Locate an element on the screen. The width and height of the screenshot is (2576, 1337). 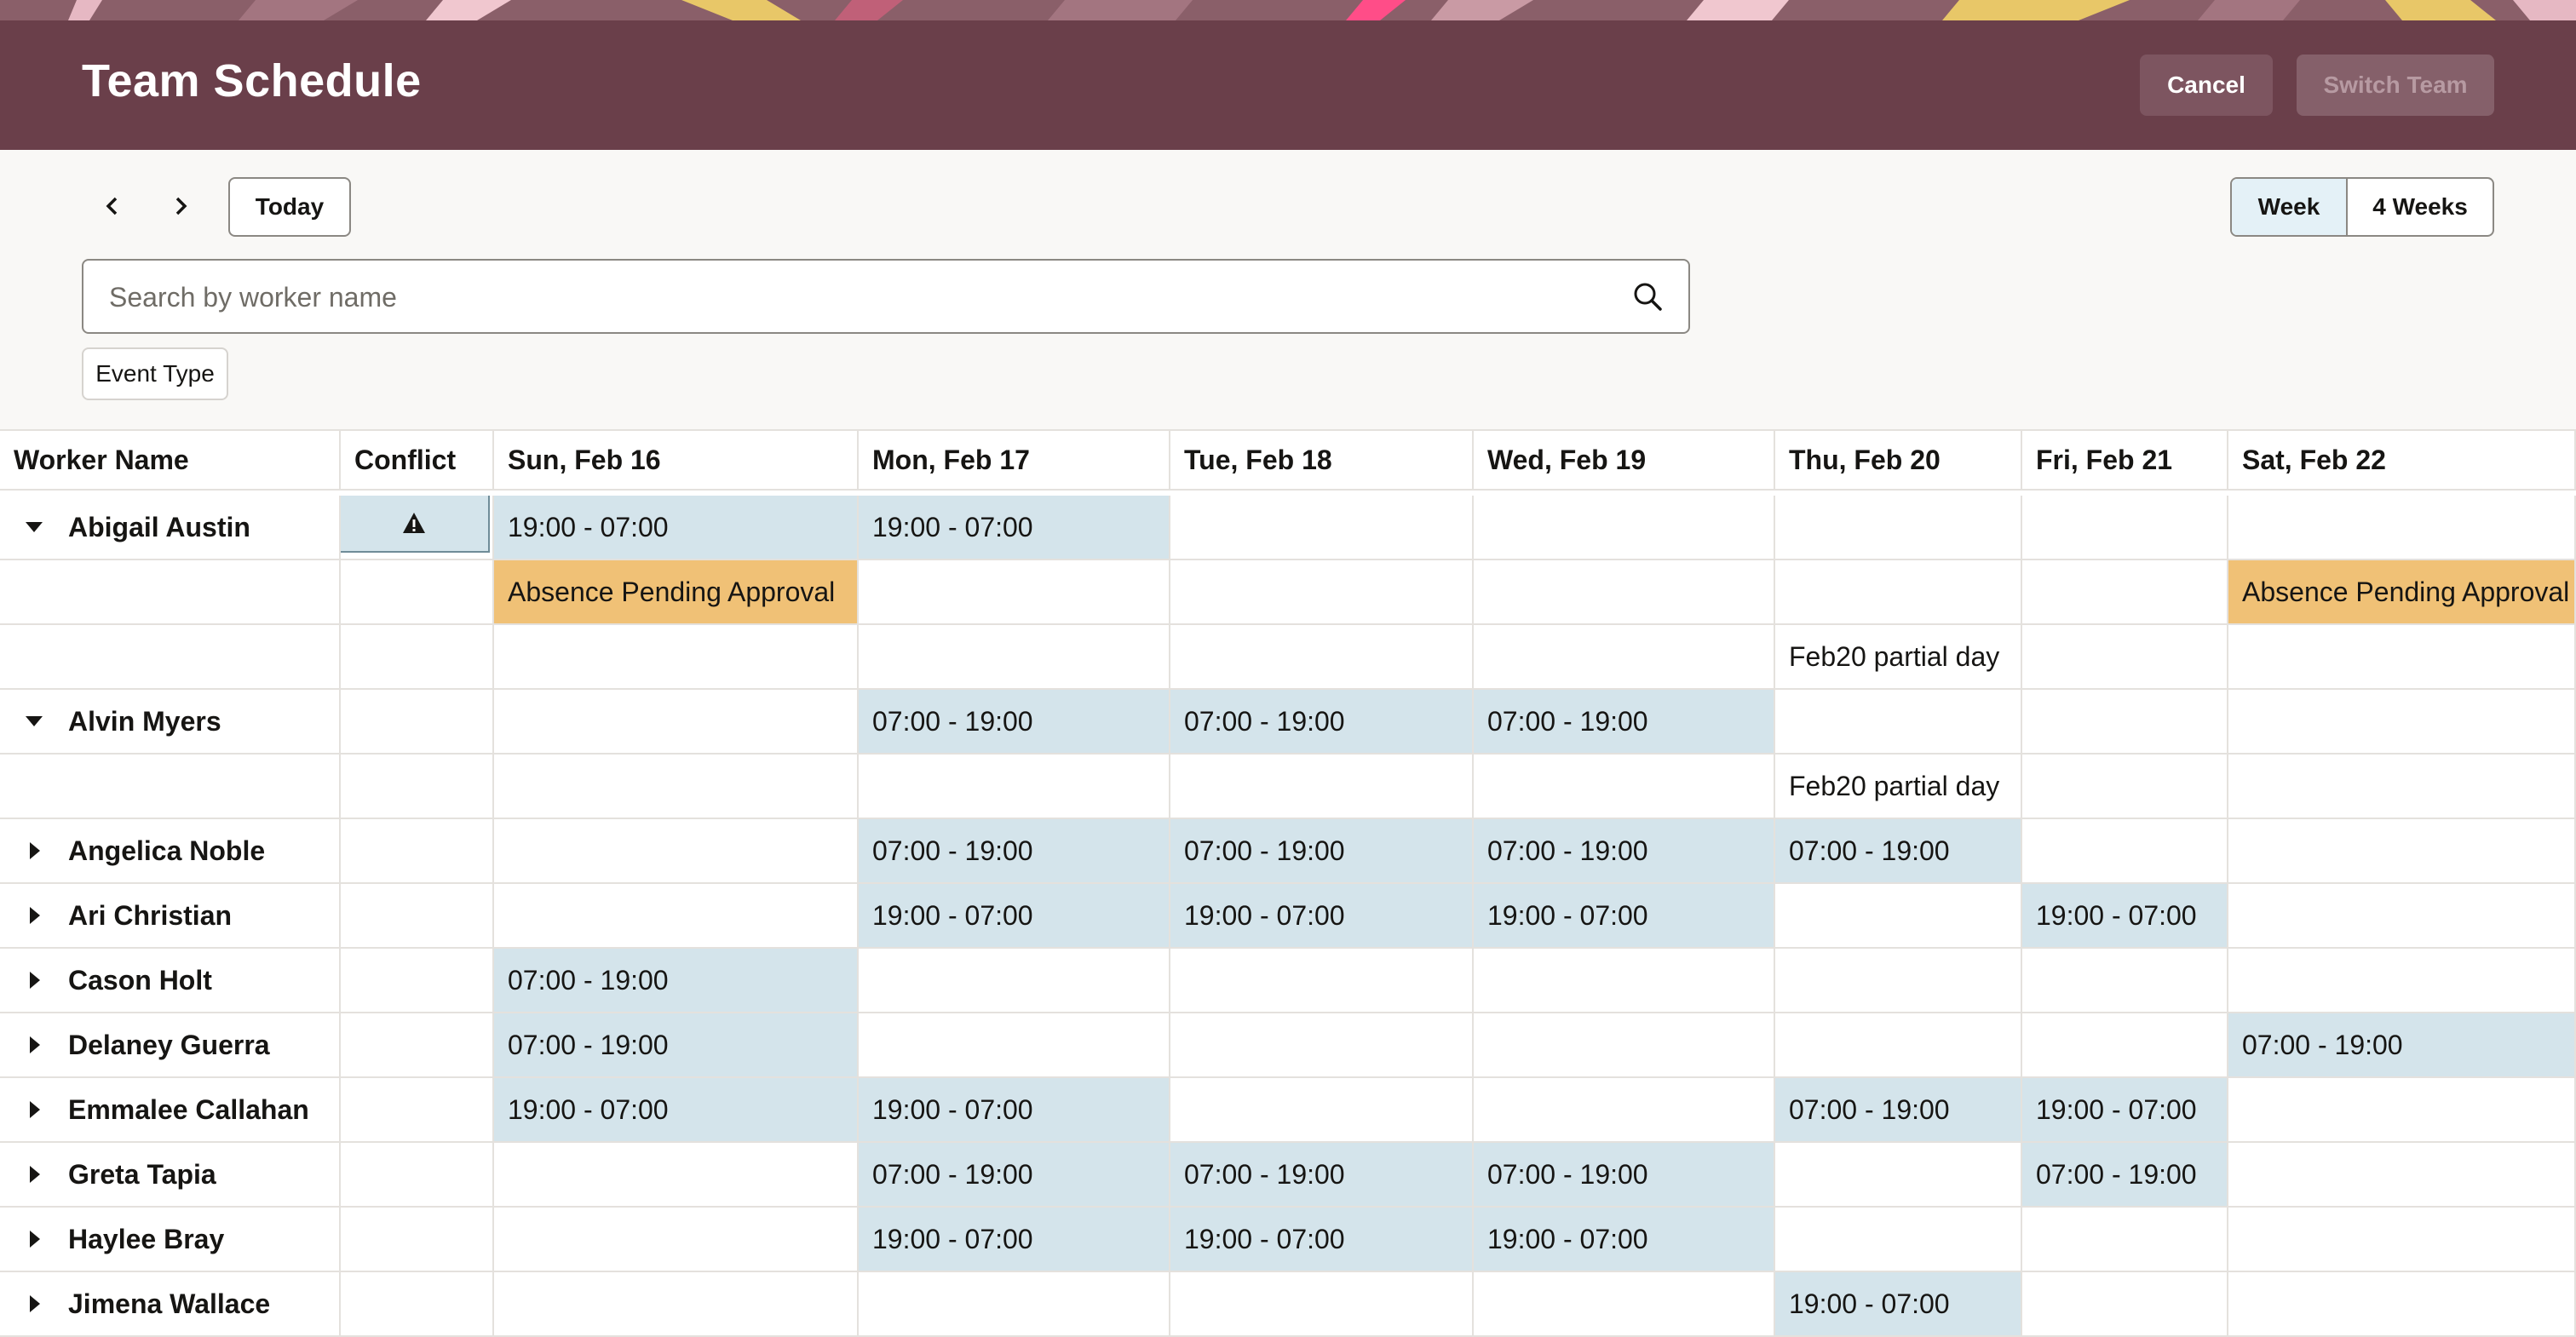
worker-name-cell: Cason Holt is located at coordinates (171, 981).